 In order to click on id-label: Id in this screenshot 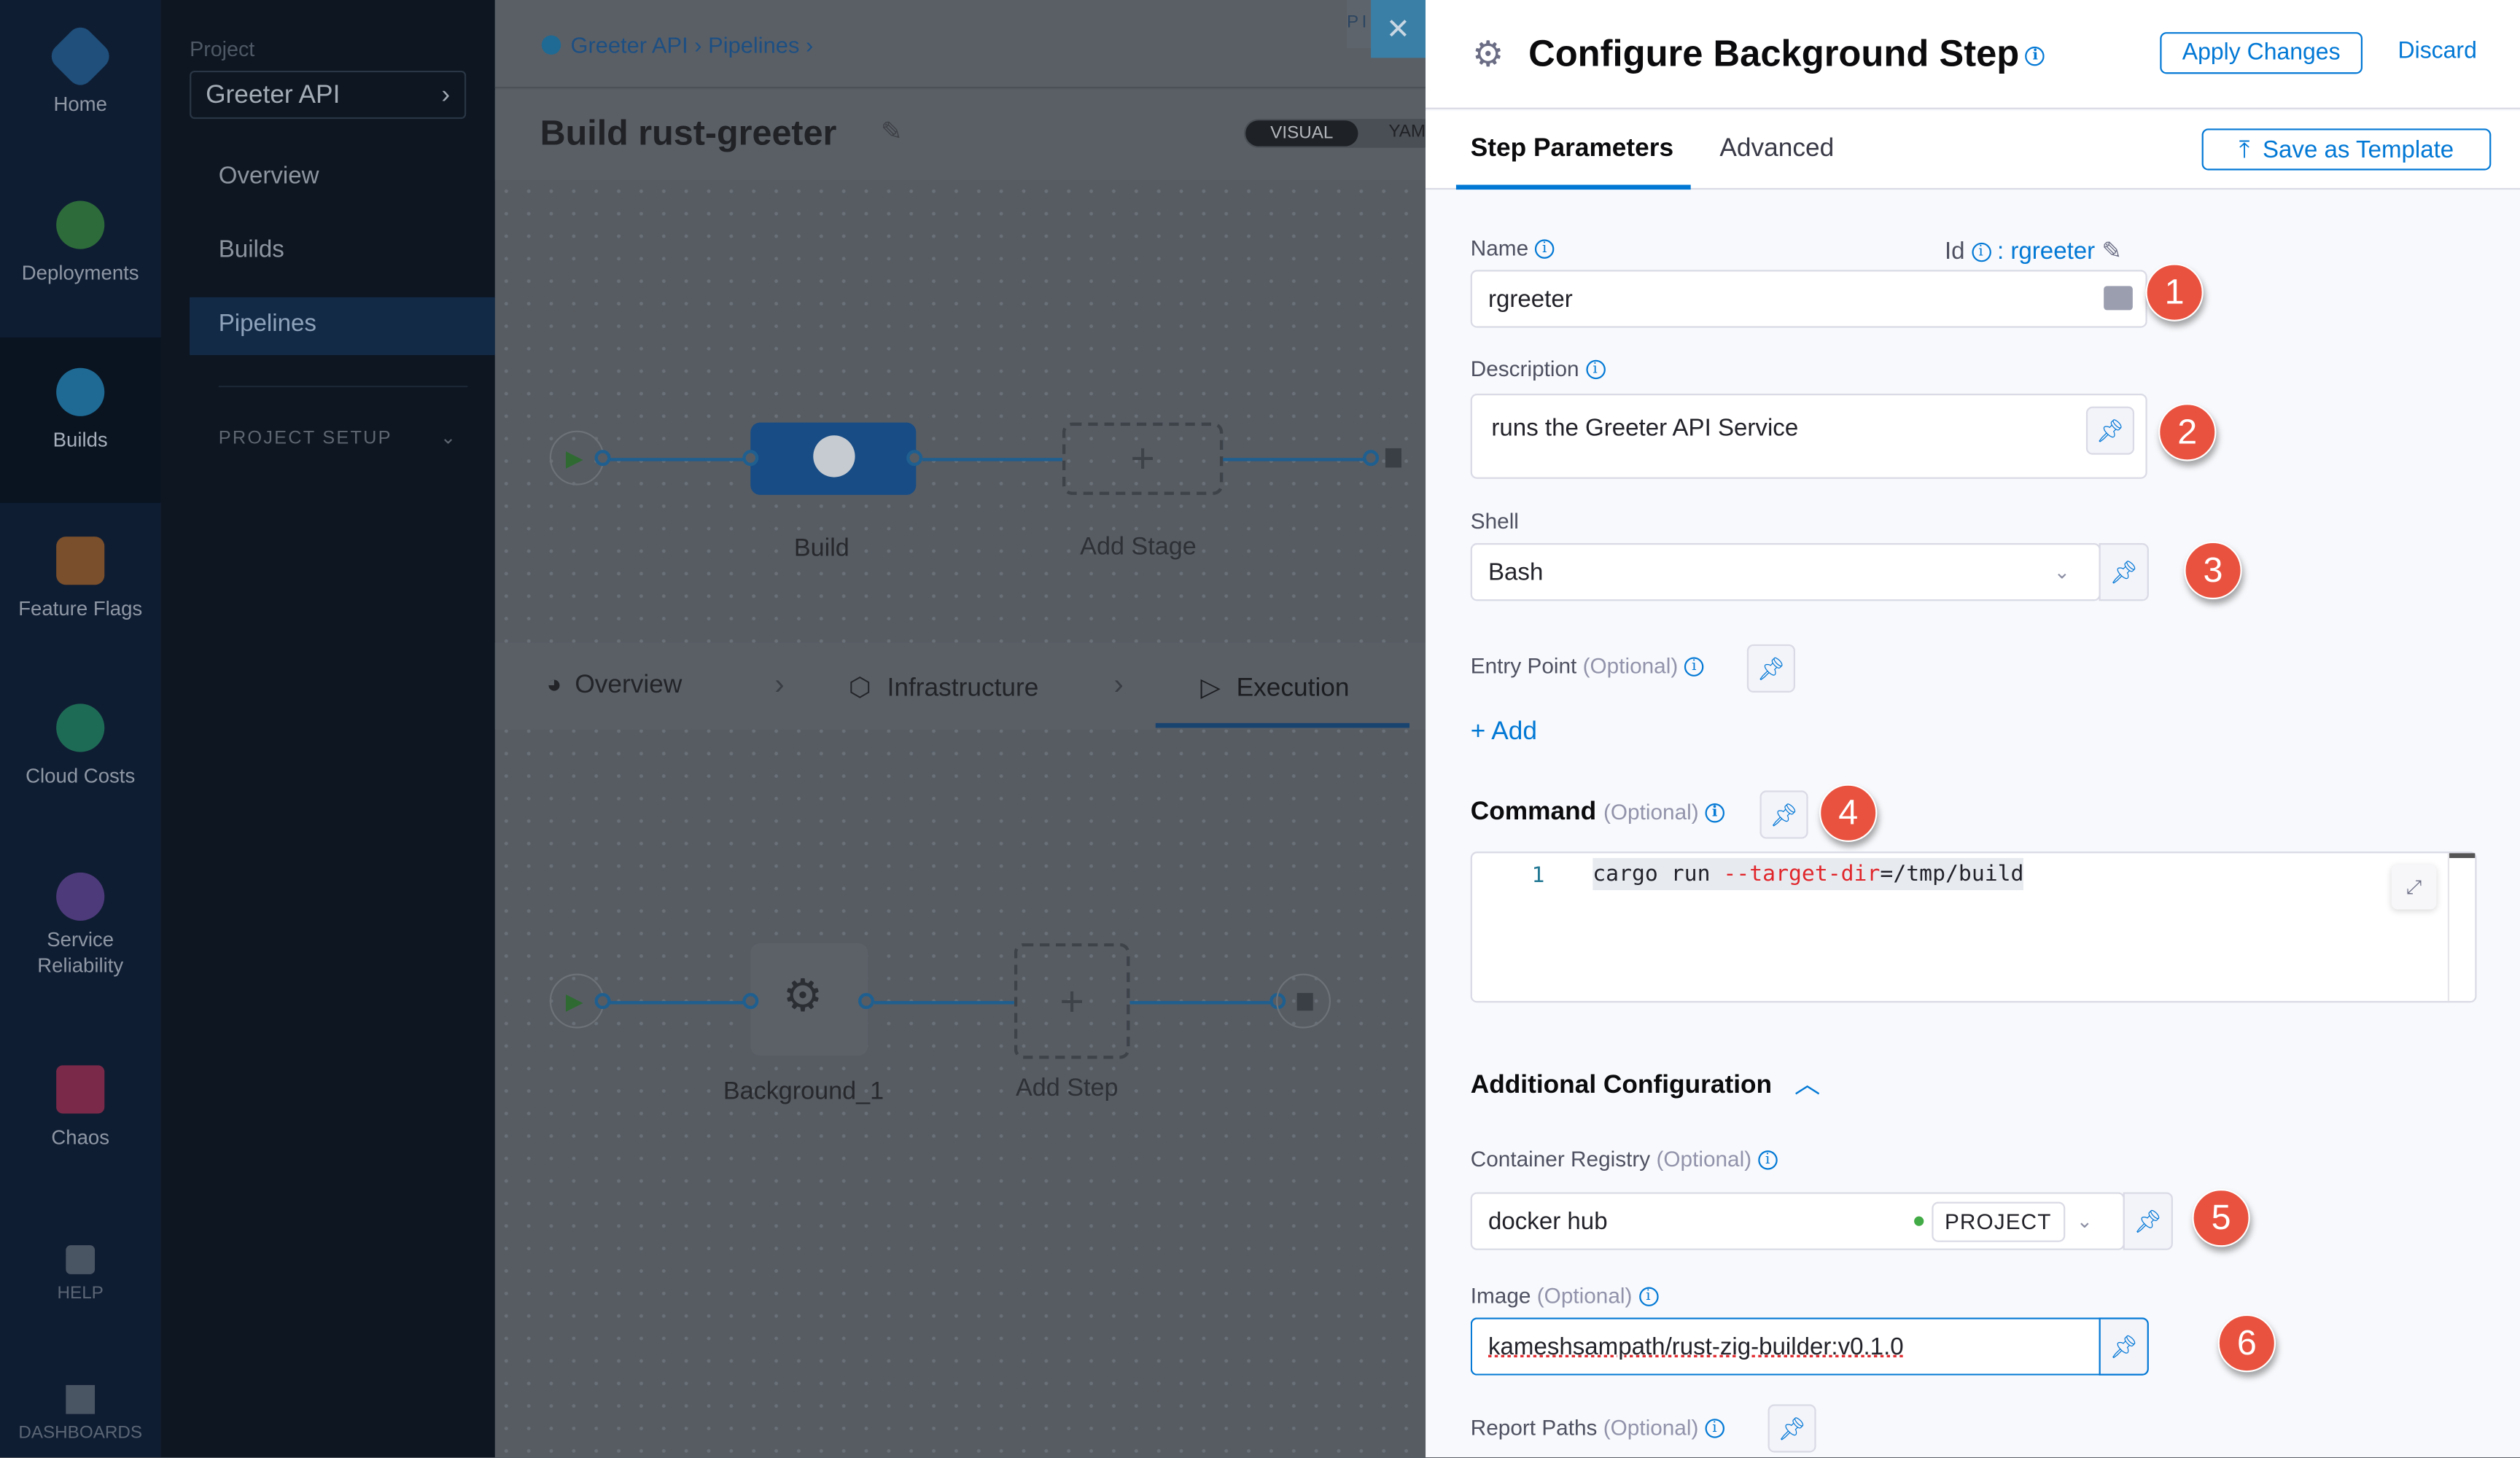, I will do `click(1954, 251)`.